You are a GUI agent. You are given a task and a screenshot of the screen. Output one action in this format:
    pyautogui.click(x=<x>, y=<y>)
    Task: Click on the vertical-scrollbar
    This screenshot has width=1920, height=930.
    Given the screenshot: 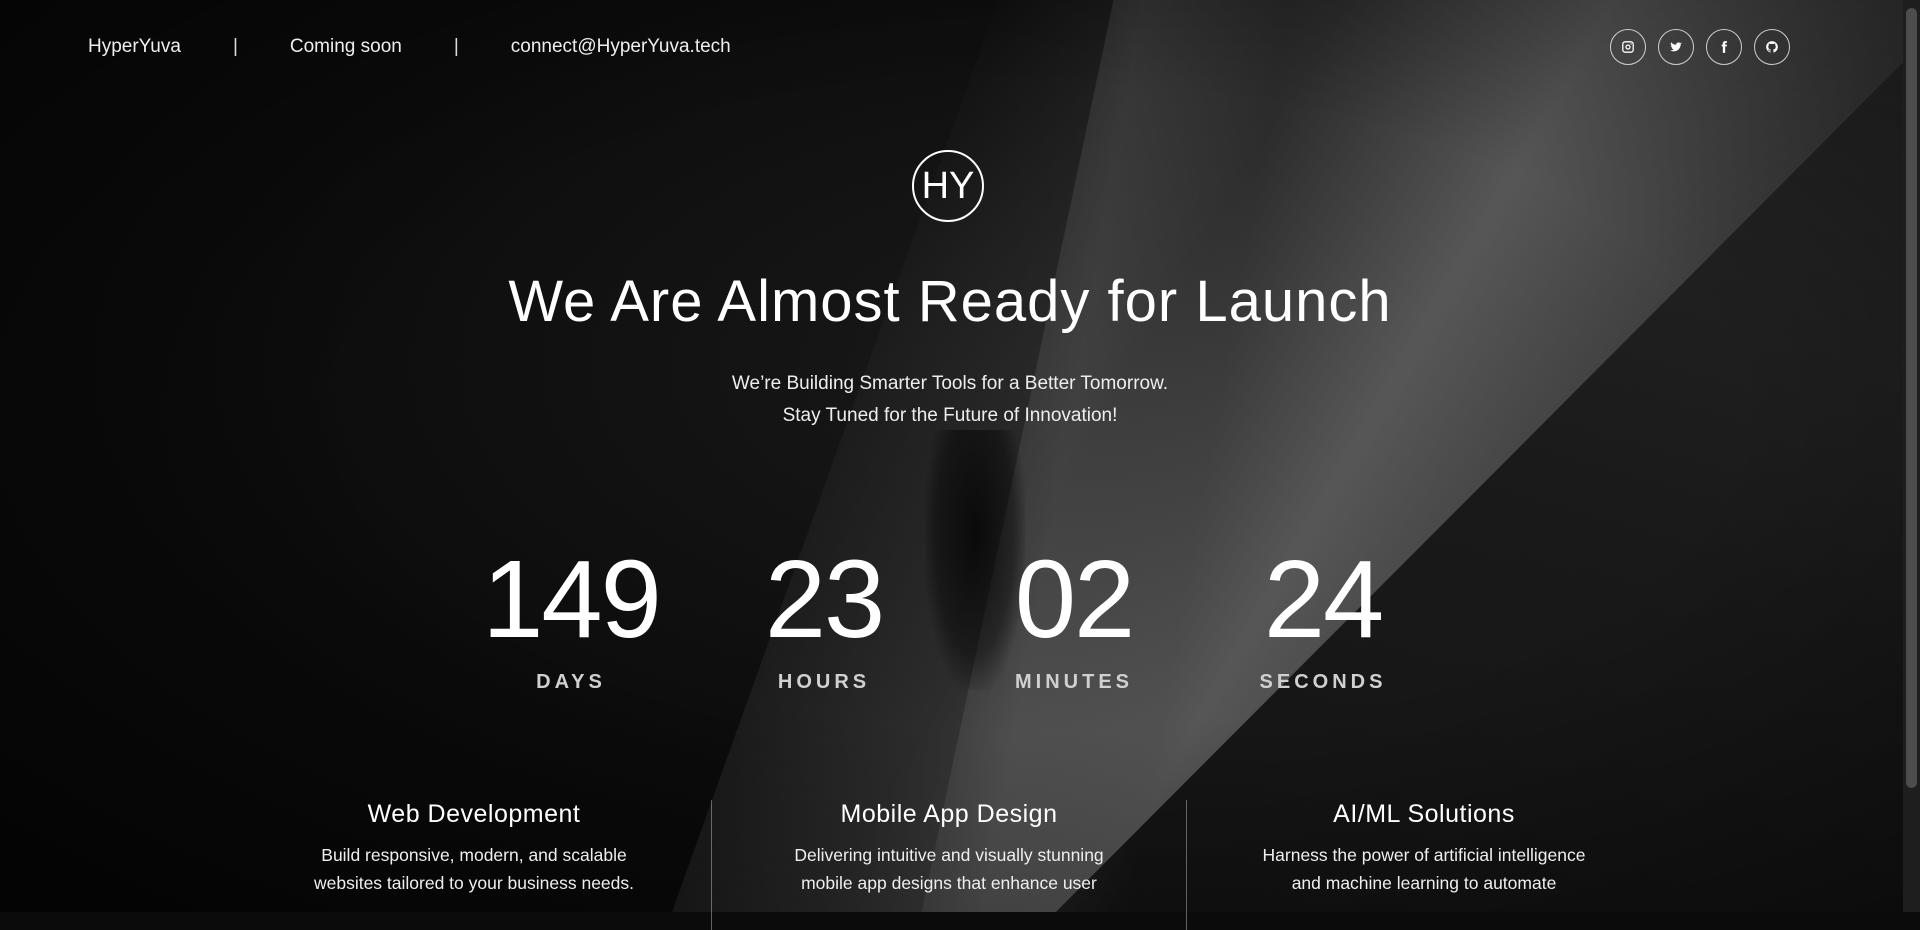 What is the action you would take?
    pyautogui.click(x=1911, y=456)
    